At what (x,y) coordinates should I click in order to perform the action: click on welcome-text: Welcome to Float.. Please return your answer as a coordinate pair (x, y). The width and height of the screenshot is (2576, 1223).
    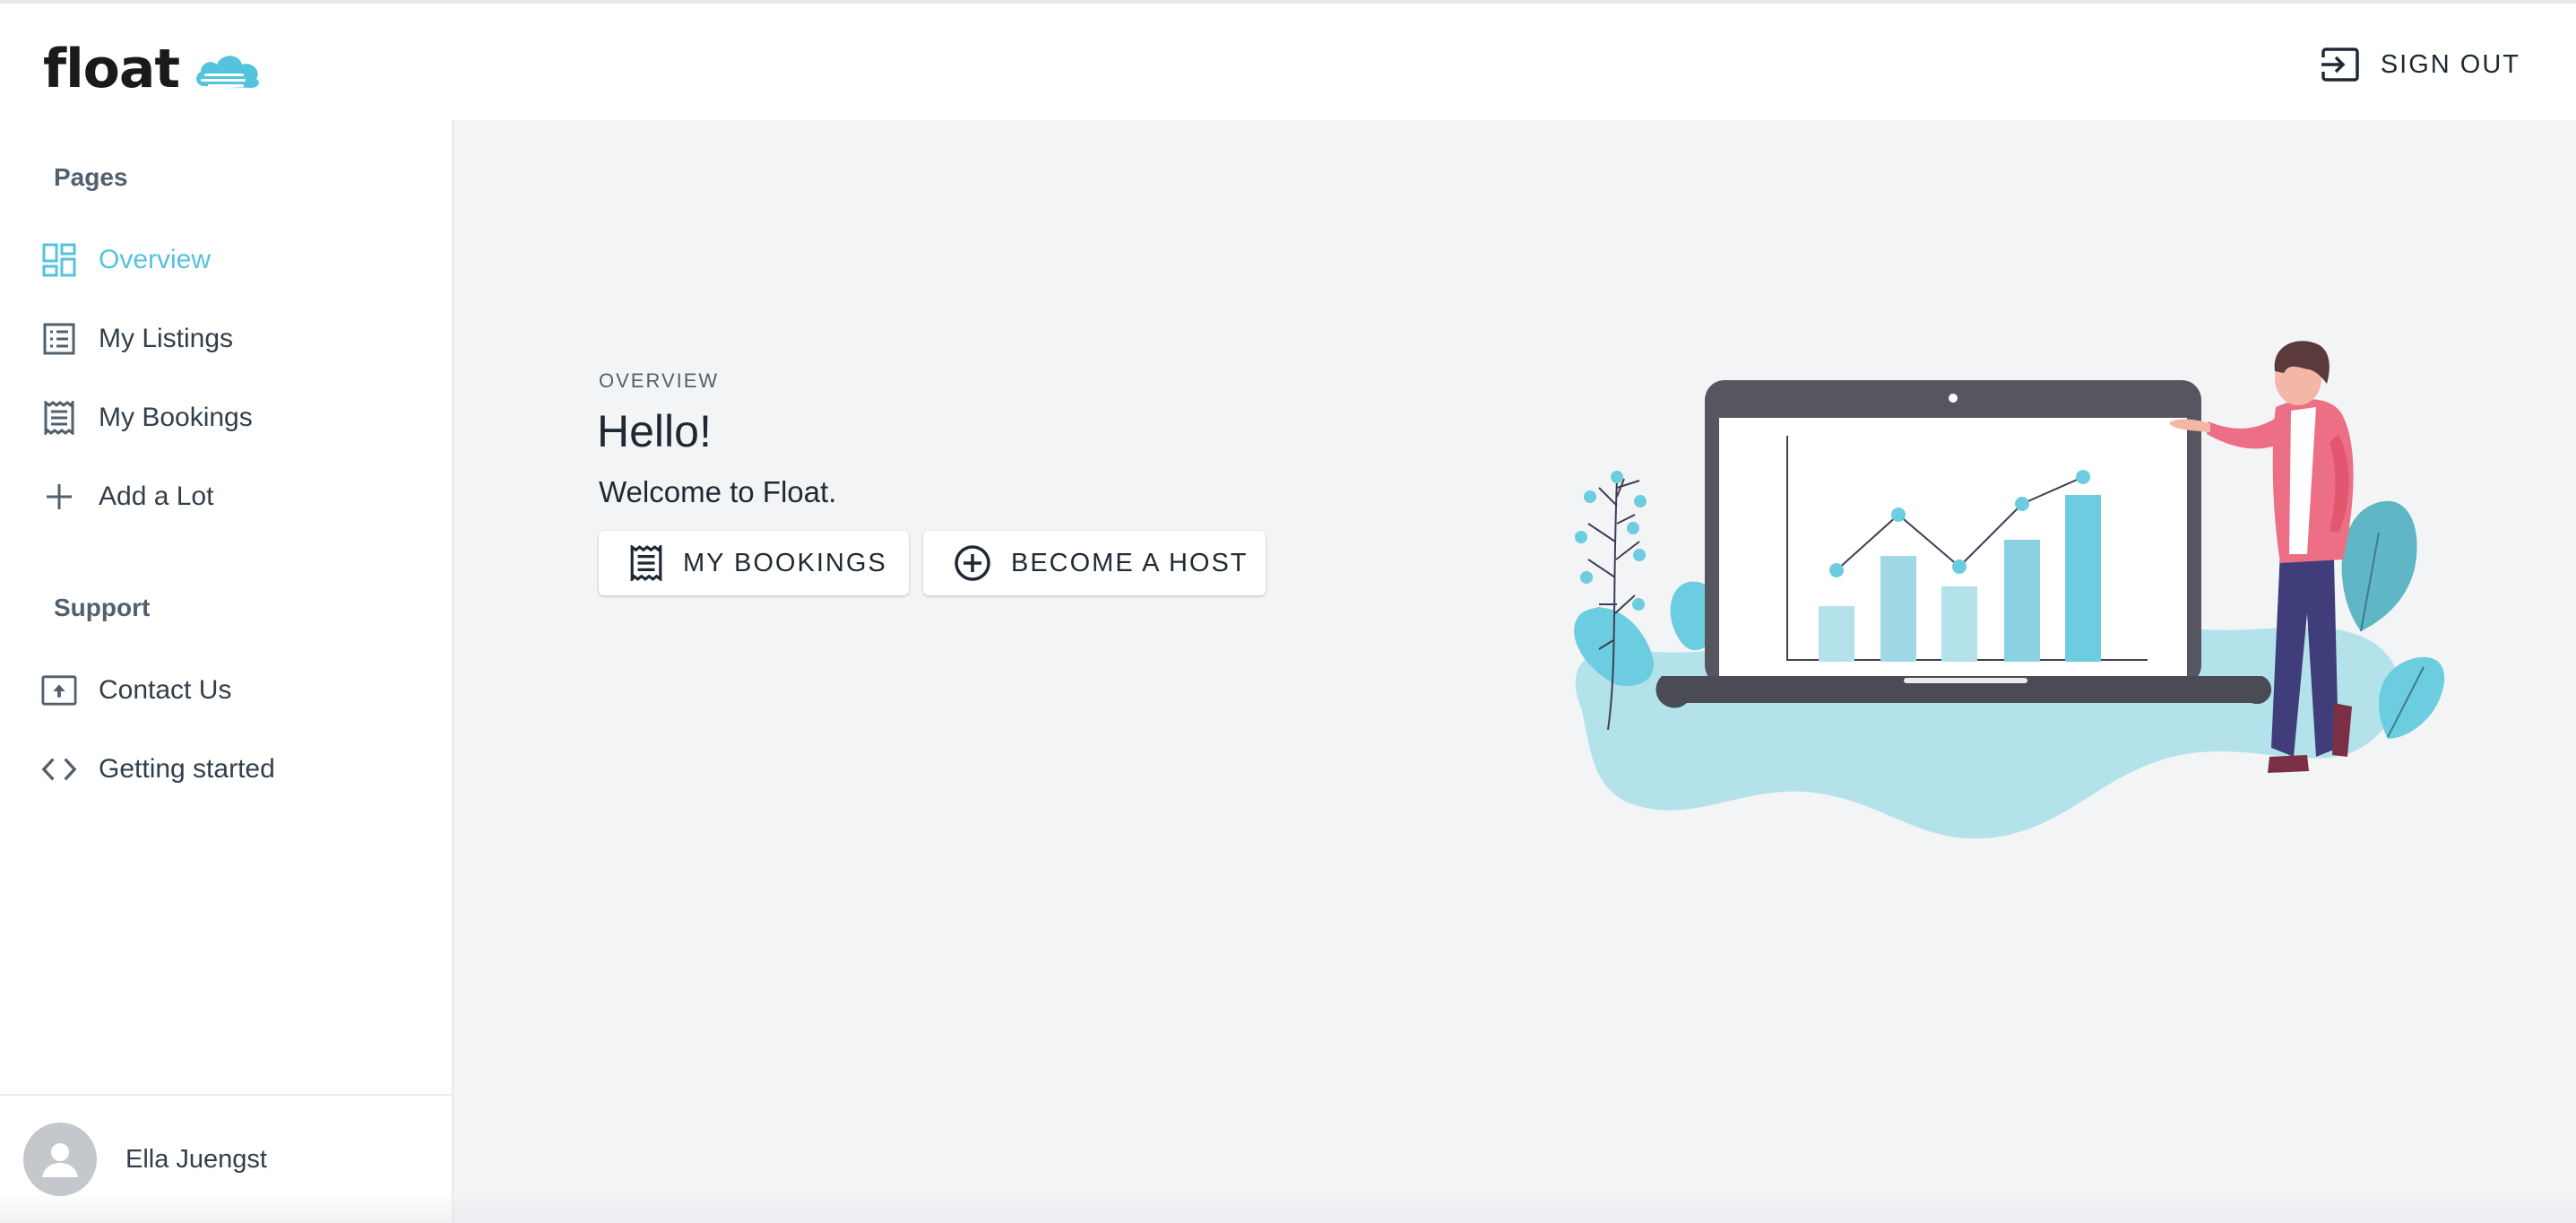
    Looking at the image, I should click on (718, 491).